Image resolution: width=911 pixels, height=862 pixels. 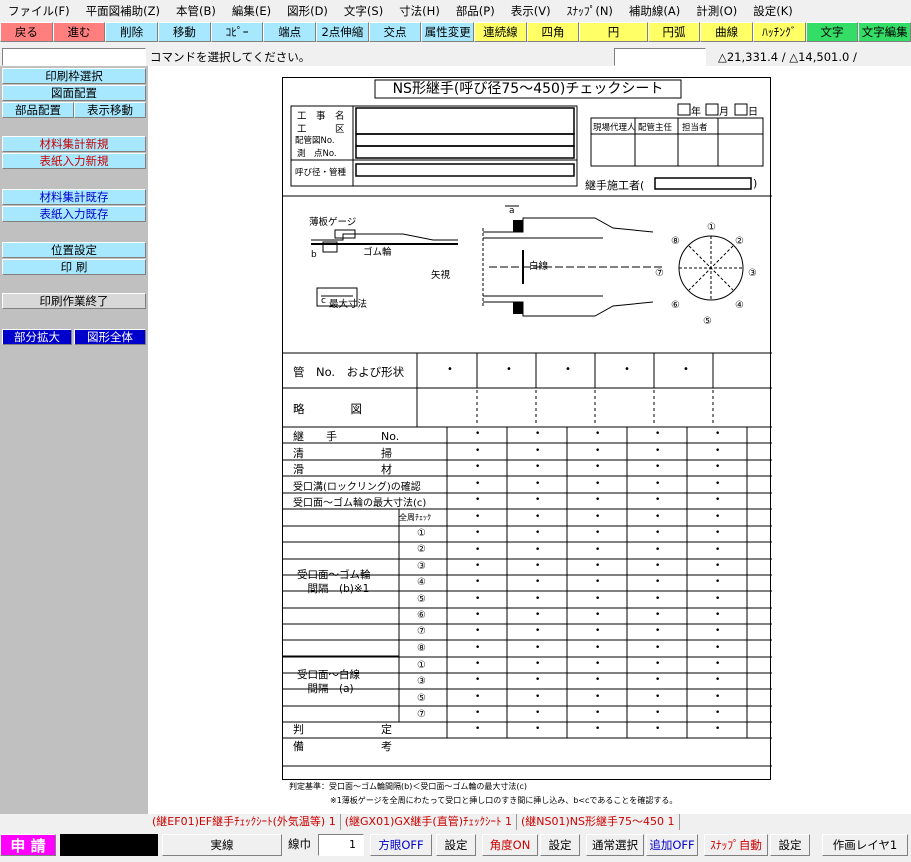 I want to click on menu-item-11: 計測(O), so click(x=716, y=11).